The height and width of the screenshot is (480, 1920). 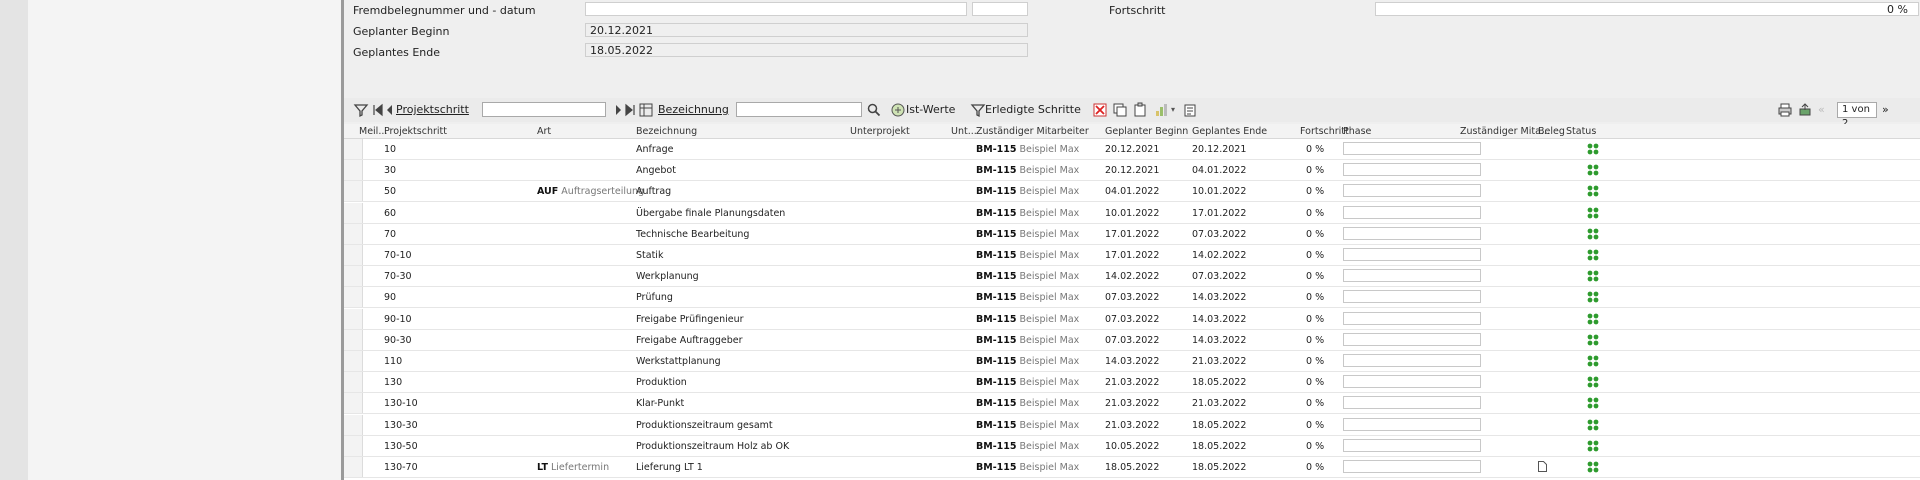 What do you see at coordinates (1647, 9) in the screenshot?
I see `fortschritt-field: 0 %` at bounding box center [1647, 9].